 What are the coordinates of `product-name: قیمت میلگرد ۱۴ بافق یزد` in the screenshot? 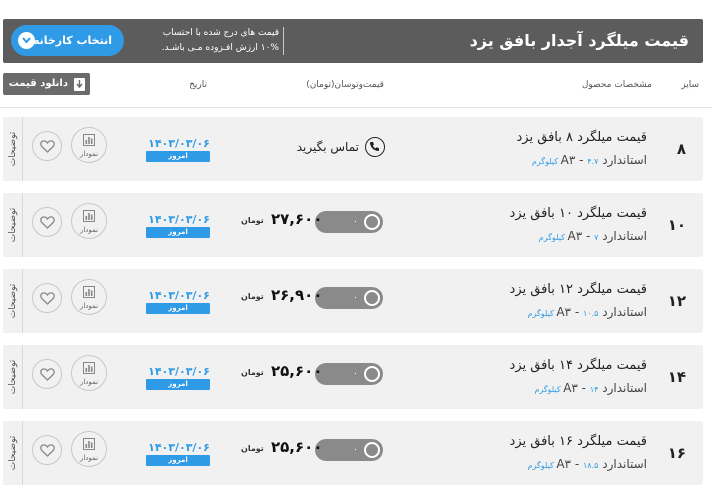 It's located at (578, 365).